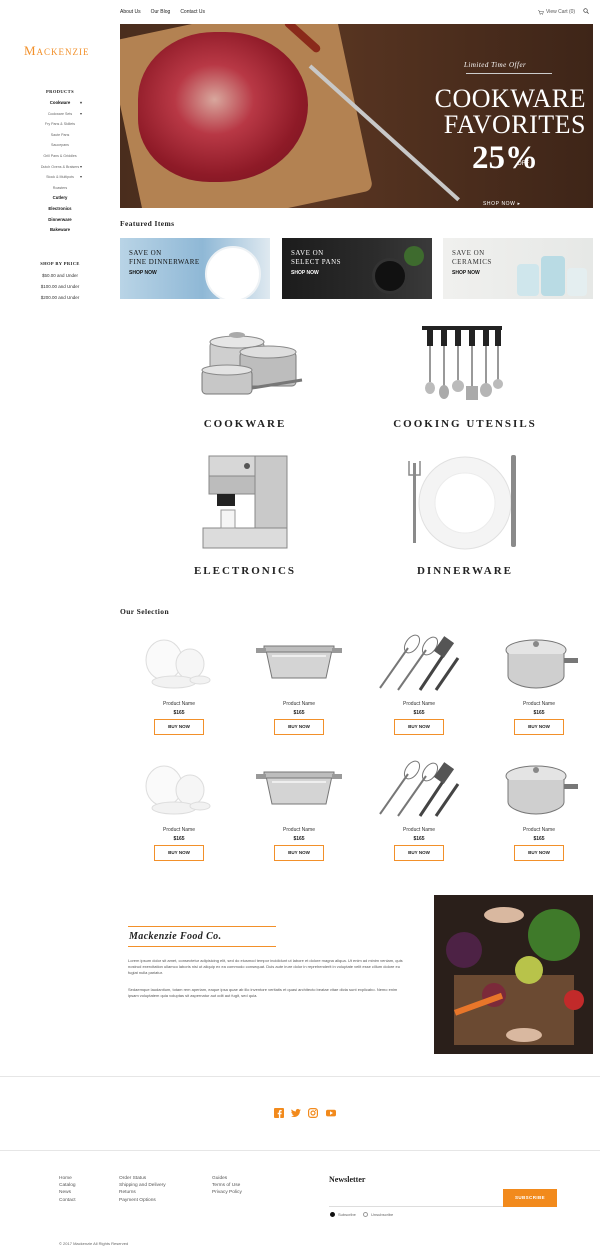  Describe the element at coordinates (60, 230) in the screenshot. I see `sidebar-item: Bakeware` at that location.